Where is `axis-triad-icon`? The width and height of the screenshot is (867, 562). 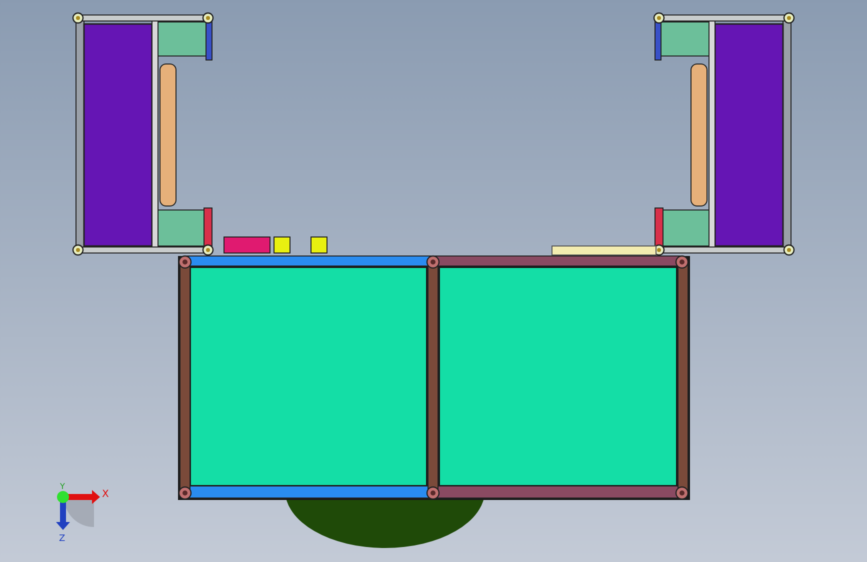
axis-triad-icon is located at coordinates (78, 510).